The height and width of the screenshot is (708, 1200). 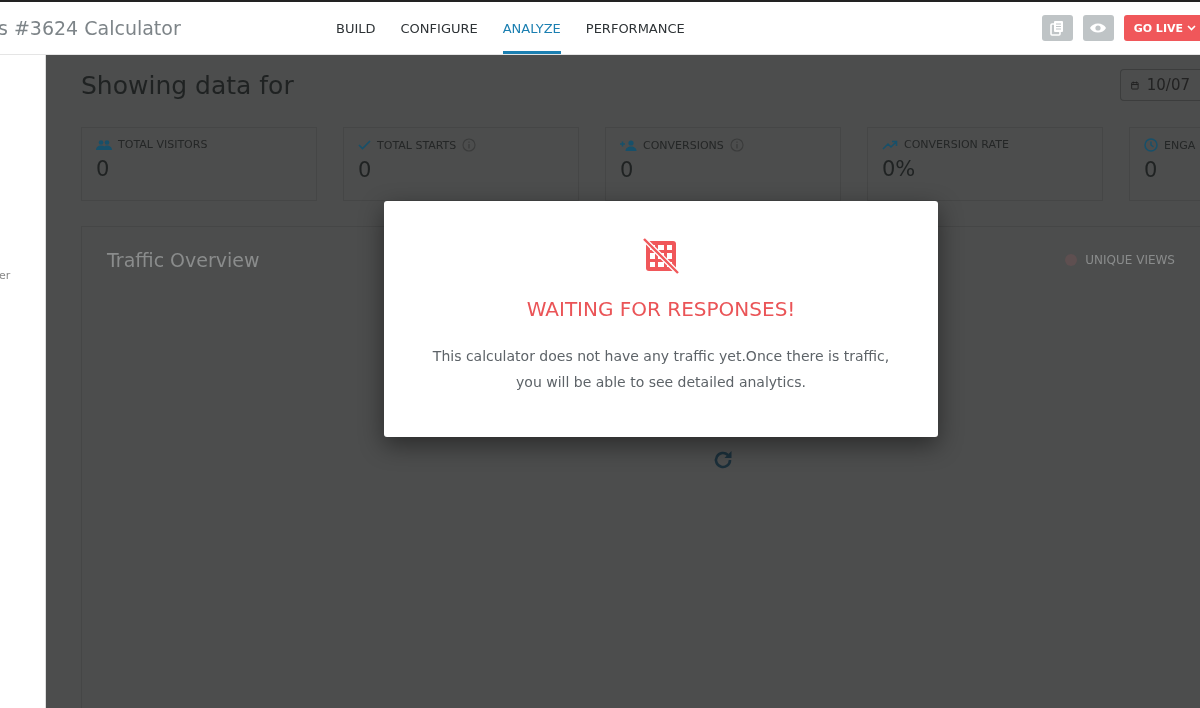 What do you see at coordinates (661, 369) in the screenshot?
I see `modal-message: This calculator does not have any traffic yet.Once there is traffic, you will be able to see detailed analytics.` at bounding box center [661, 369].